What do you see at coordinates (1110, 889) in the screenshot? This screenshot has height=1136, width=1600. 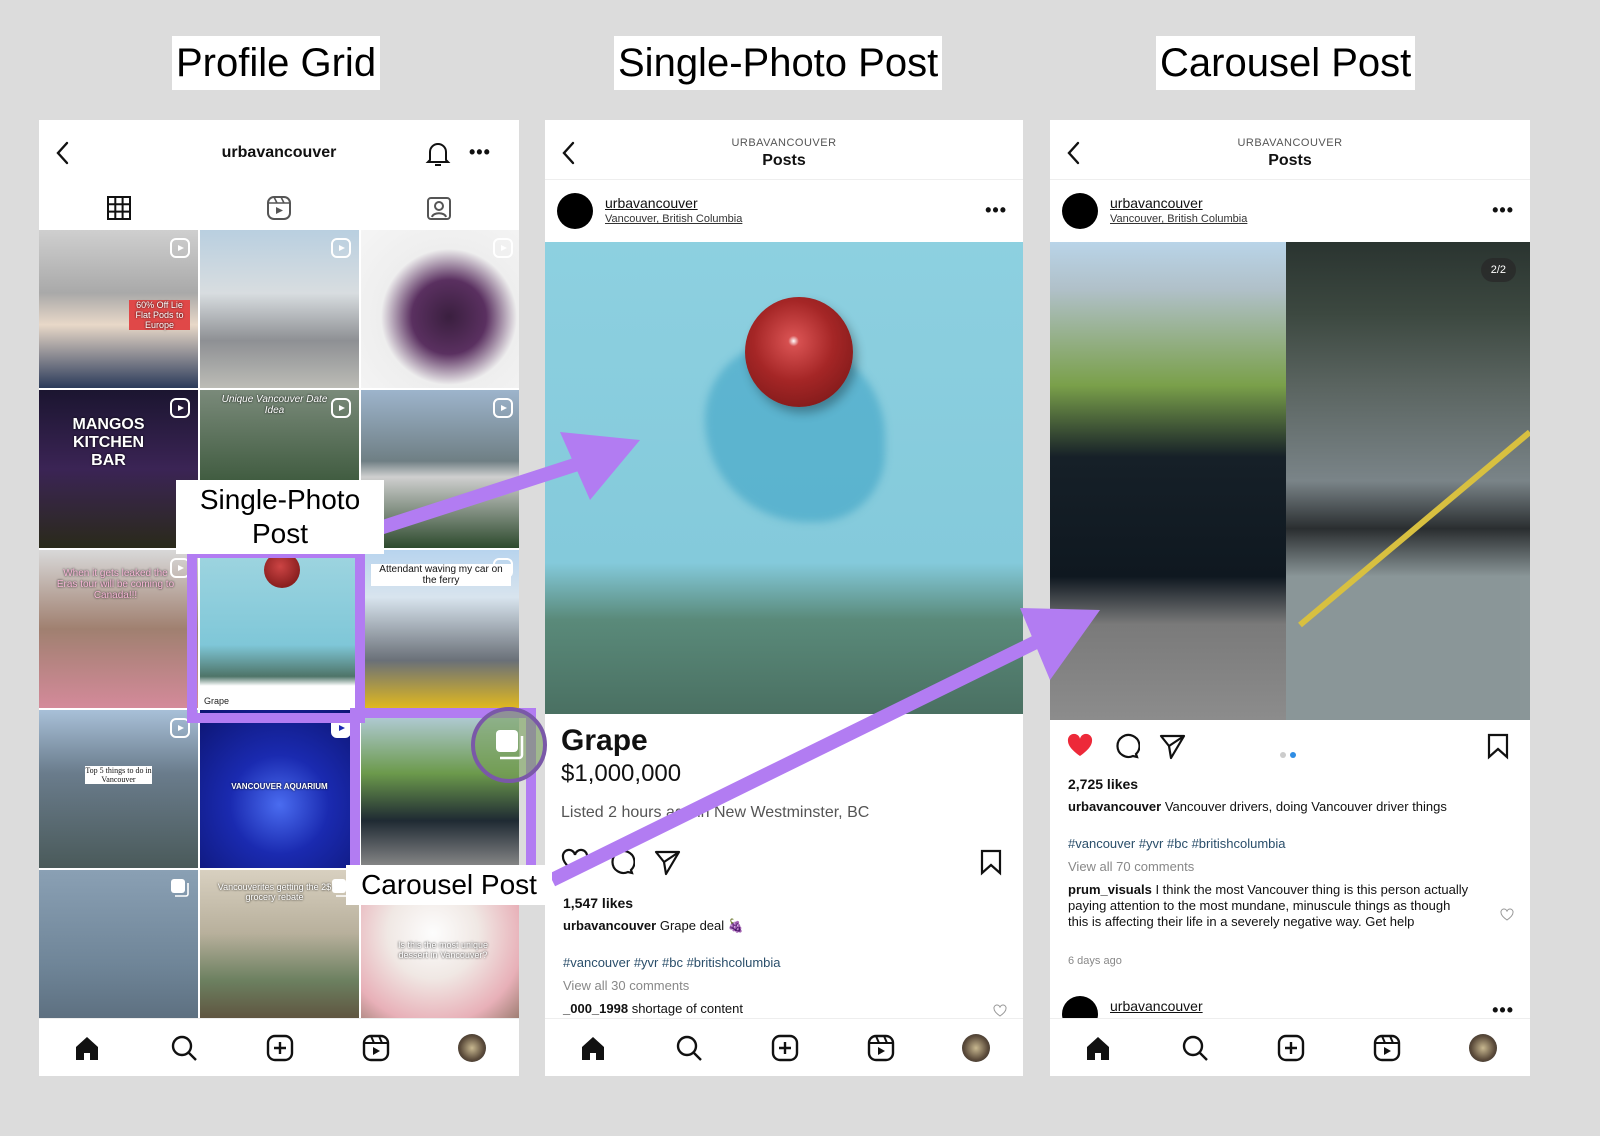 I see `comment-username: prum_visuals` at bounding box center [1110, 889].